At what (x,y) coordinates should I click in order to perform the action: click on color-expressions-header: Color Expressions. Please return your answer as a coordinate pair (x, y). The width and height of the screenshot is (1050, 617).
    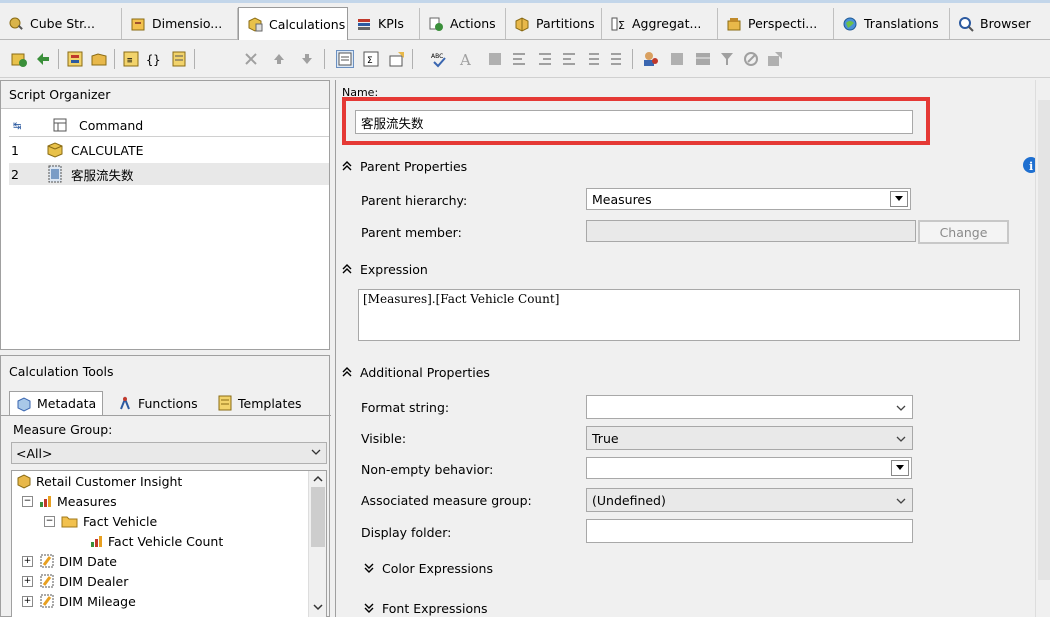
    Looking at the image, I should click on (428, 568).